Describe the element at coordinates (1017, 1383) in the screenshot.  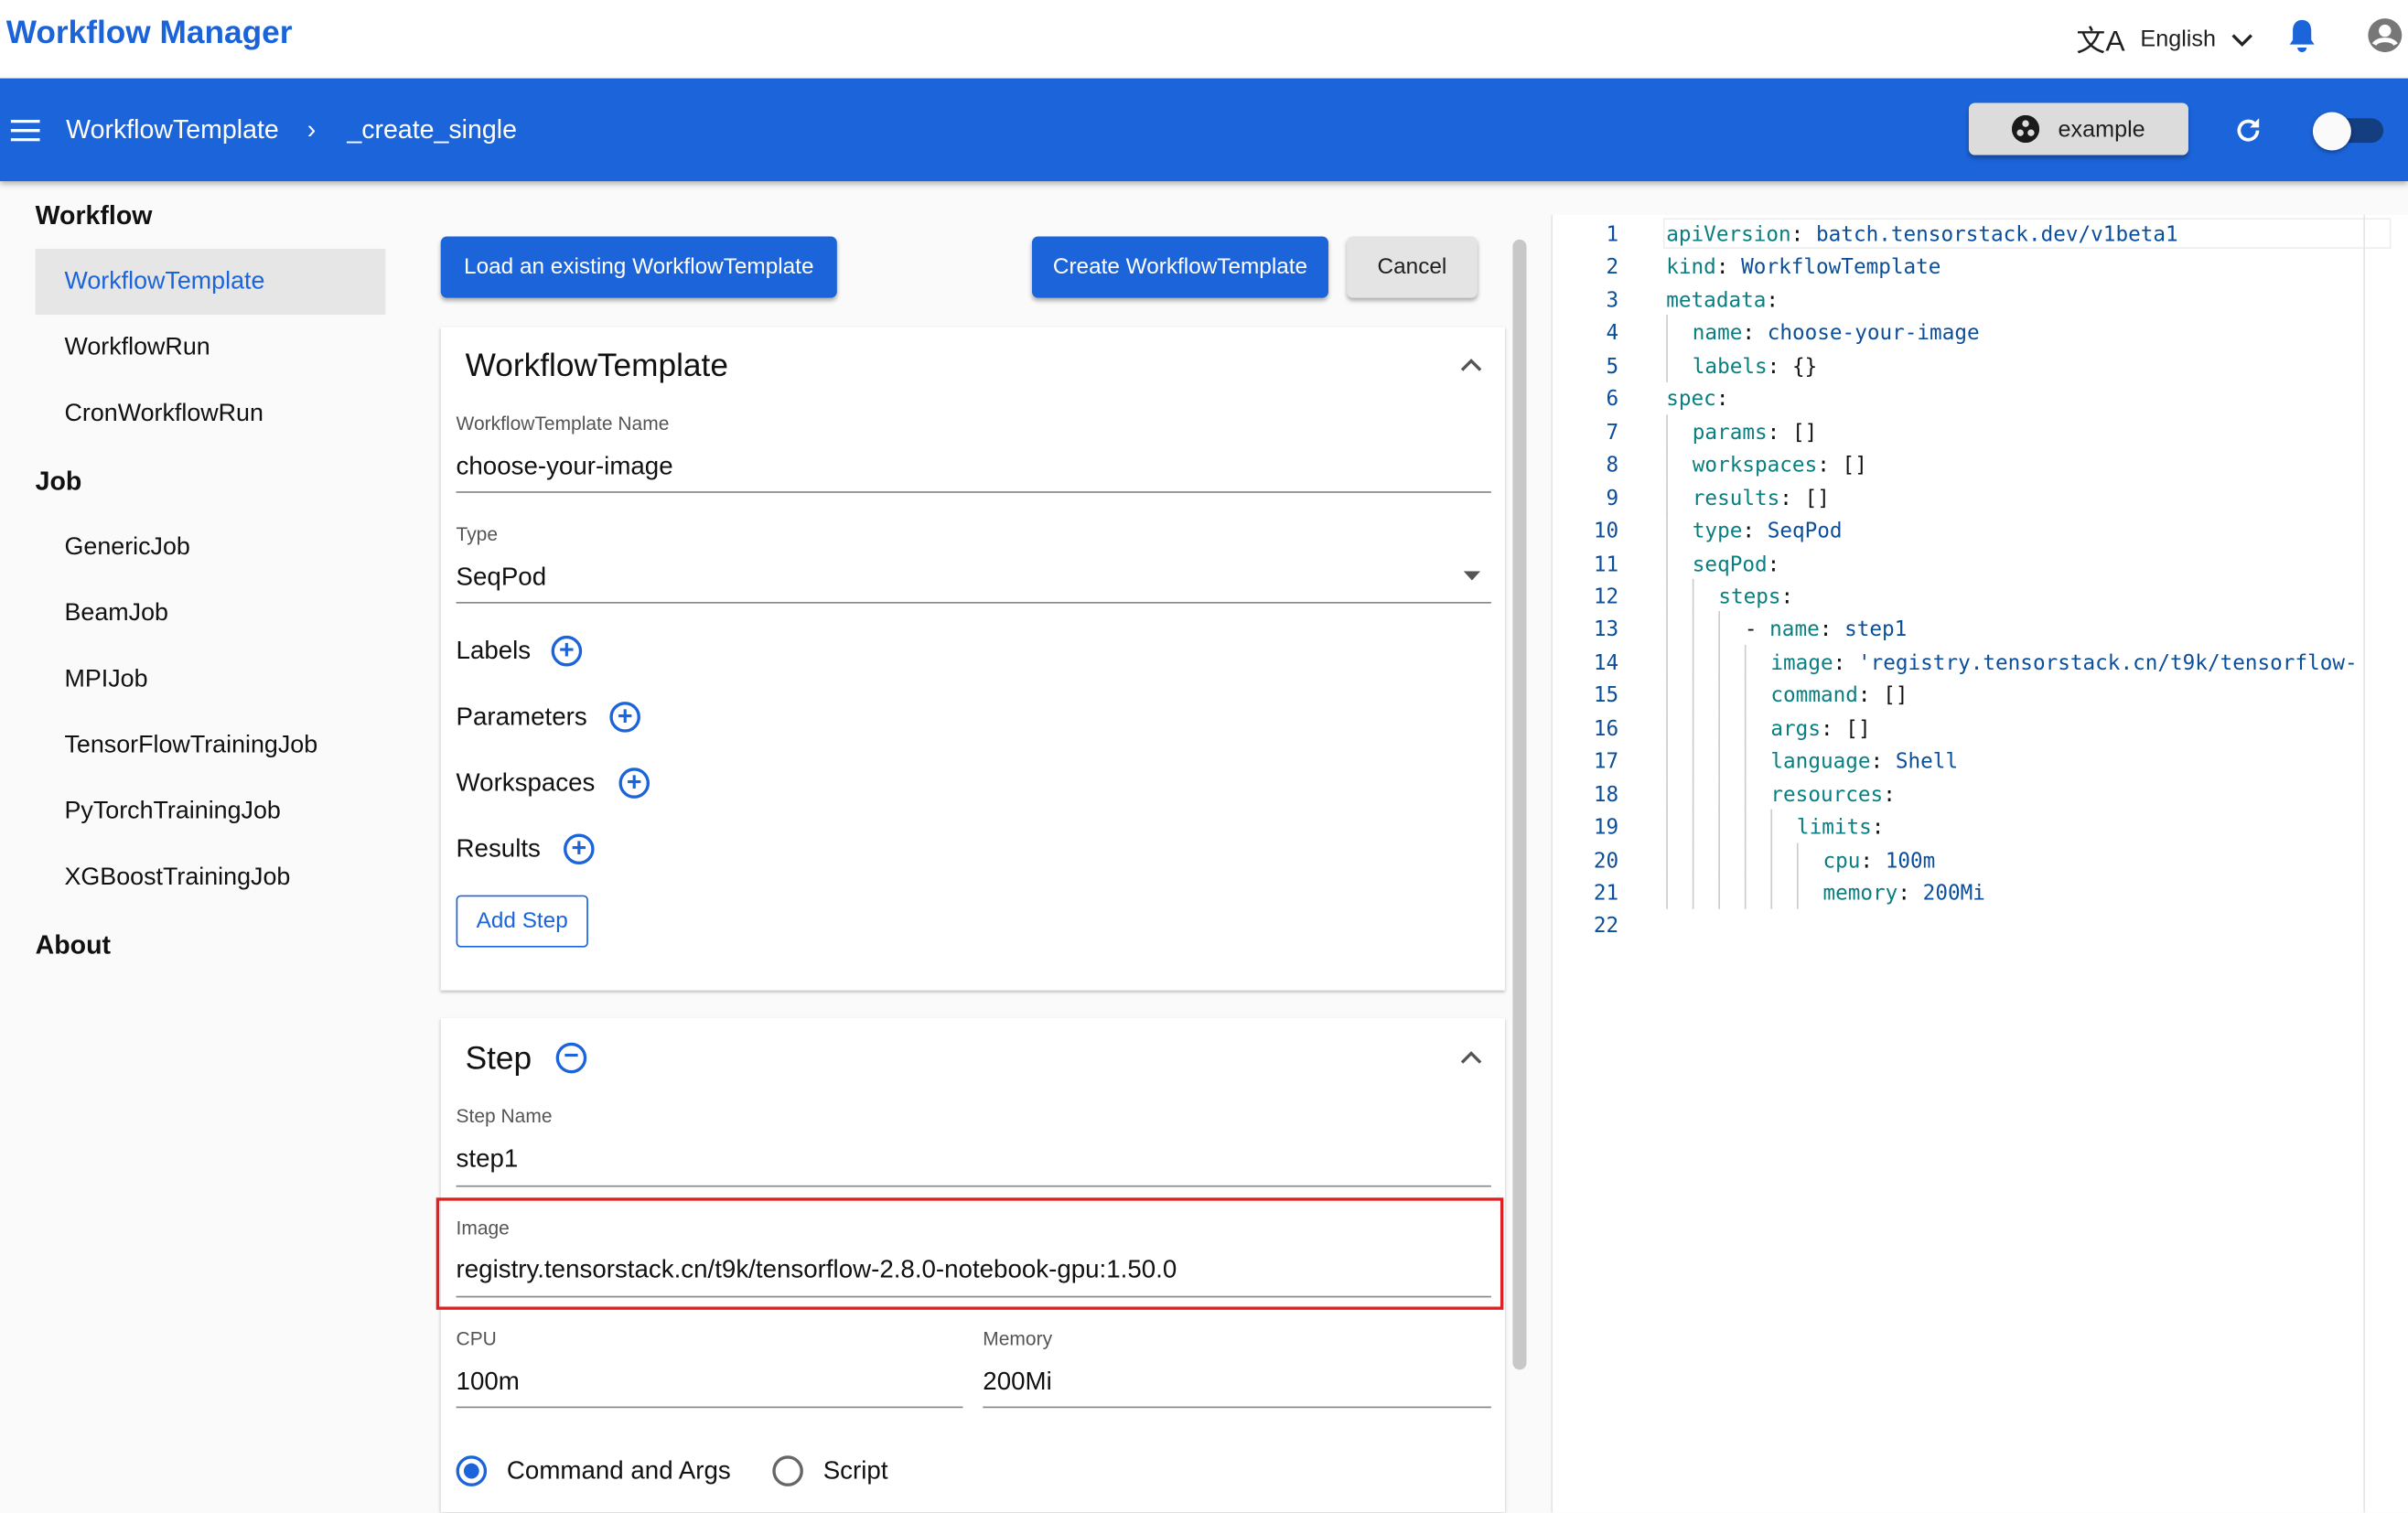
I see `memory-input: 200Mi` at that location.